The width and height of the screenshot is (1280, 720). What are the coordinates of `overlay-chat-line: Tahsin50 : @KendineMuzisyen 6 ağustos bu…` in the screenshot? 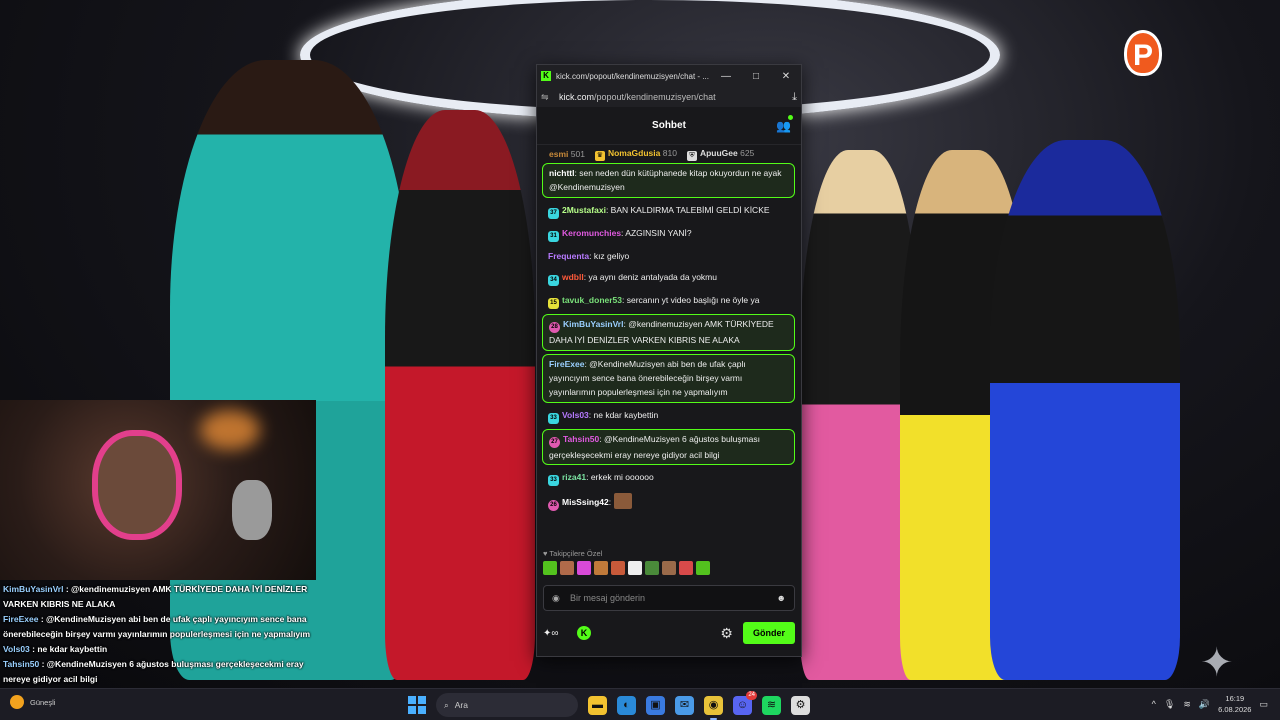 It's located at (158, 672).